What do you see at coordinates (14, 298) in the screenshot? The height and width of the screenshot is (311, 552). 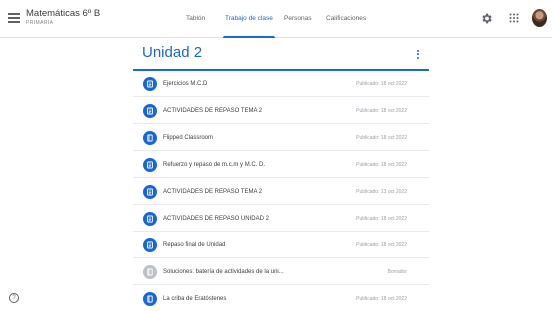 I see `help-icon: ?` at bounding box center [14, 298].